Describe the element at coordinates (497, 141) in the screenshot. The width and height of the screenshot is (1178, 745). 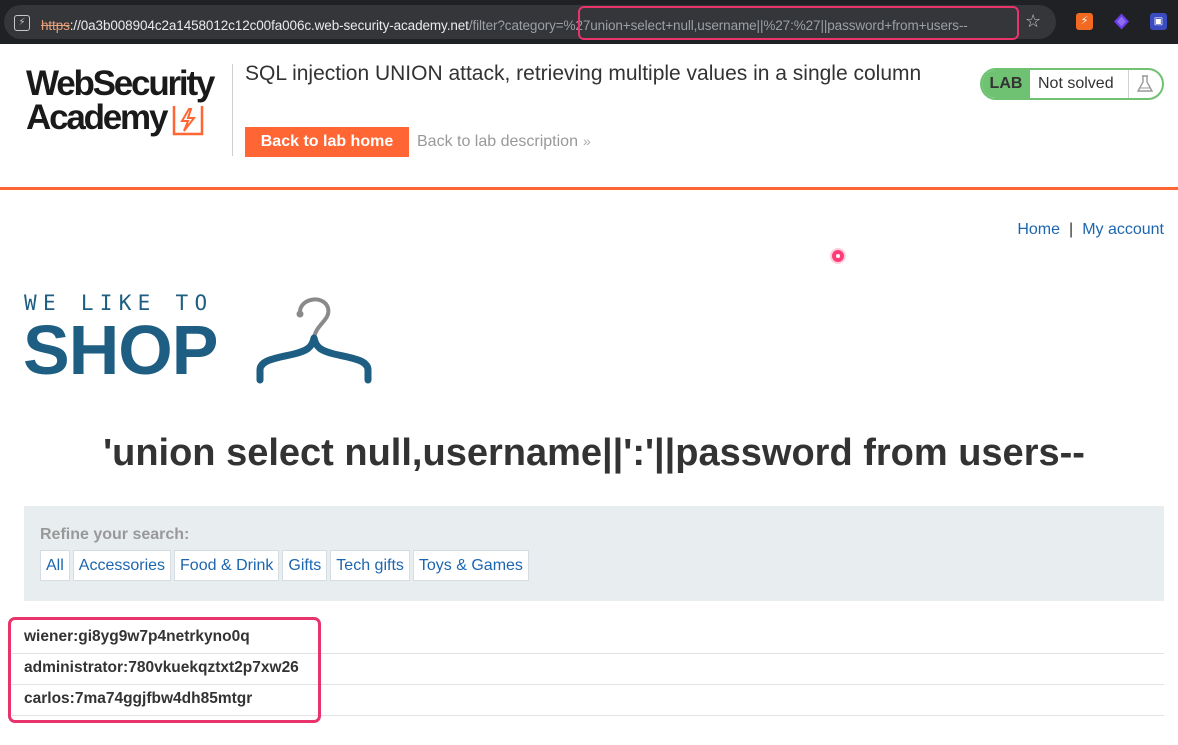
I see `back-description-label: Back to lab description` at that location.